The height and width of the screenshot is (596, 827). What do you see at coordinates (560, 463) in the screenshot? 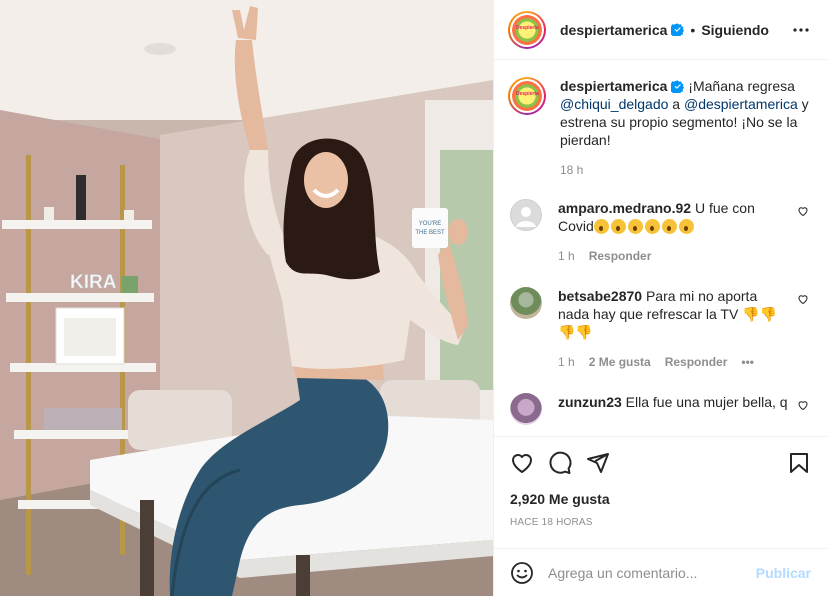
I see `comment-icon` at bounding box center [560, 463].